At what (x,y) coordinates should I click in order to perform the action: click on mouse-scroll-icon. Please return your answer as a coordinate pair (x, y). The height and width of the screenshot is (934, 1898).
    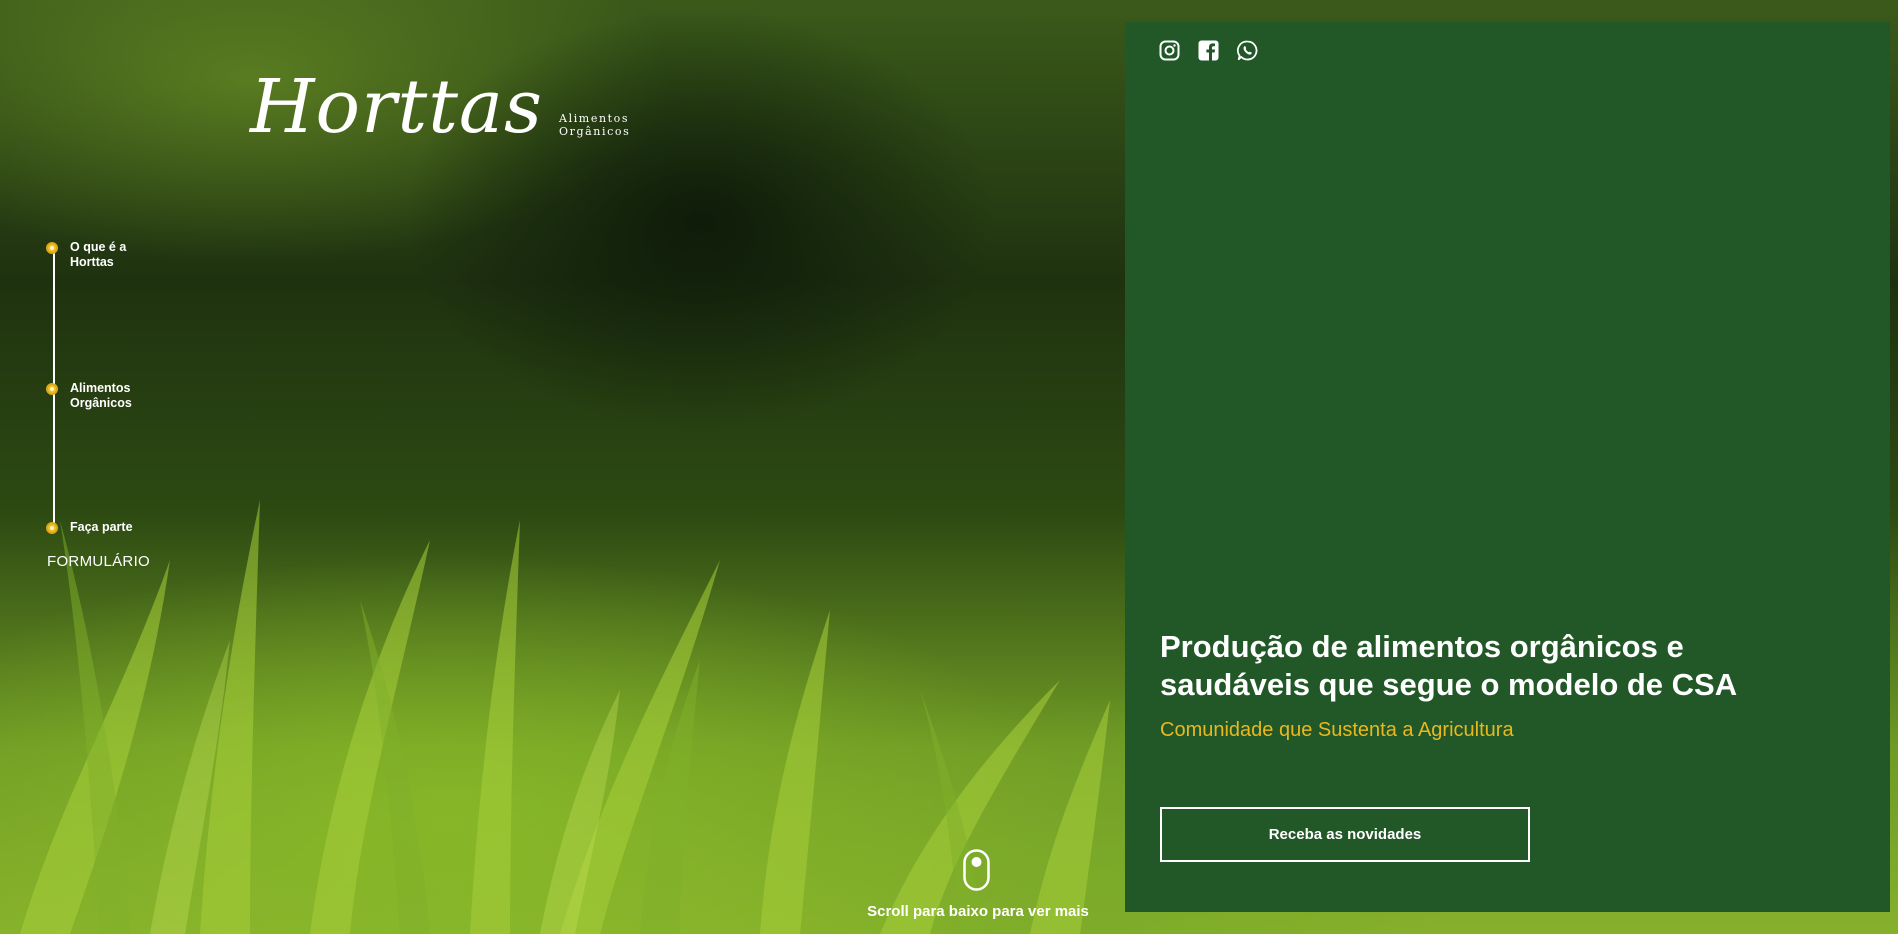
    Looking at the image, I should click on (976, 870).